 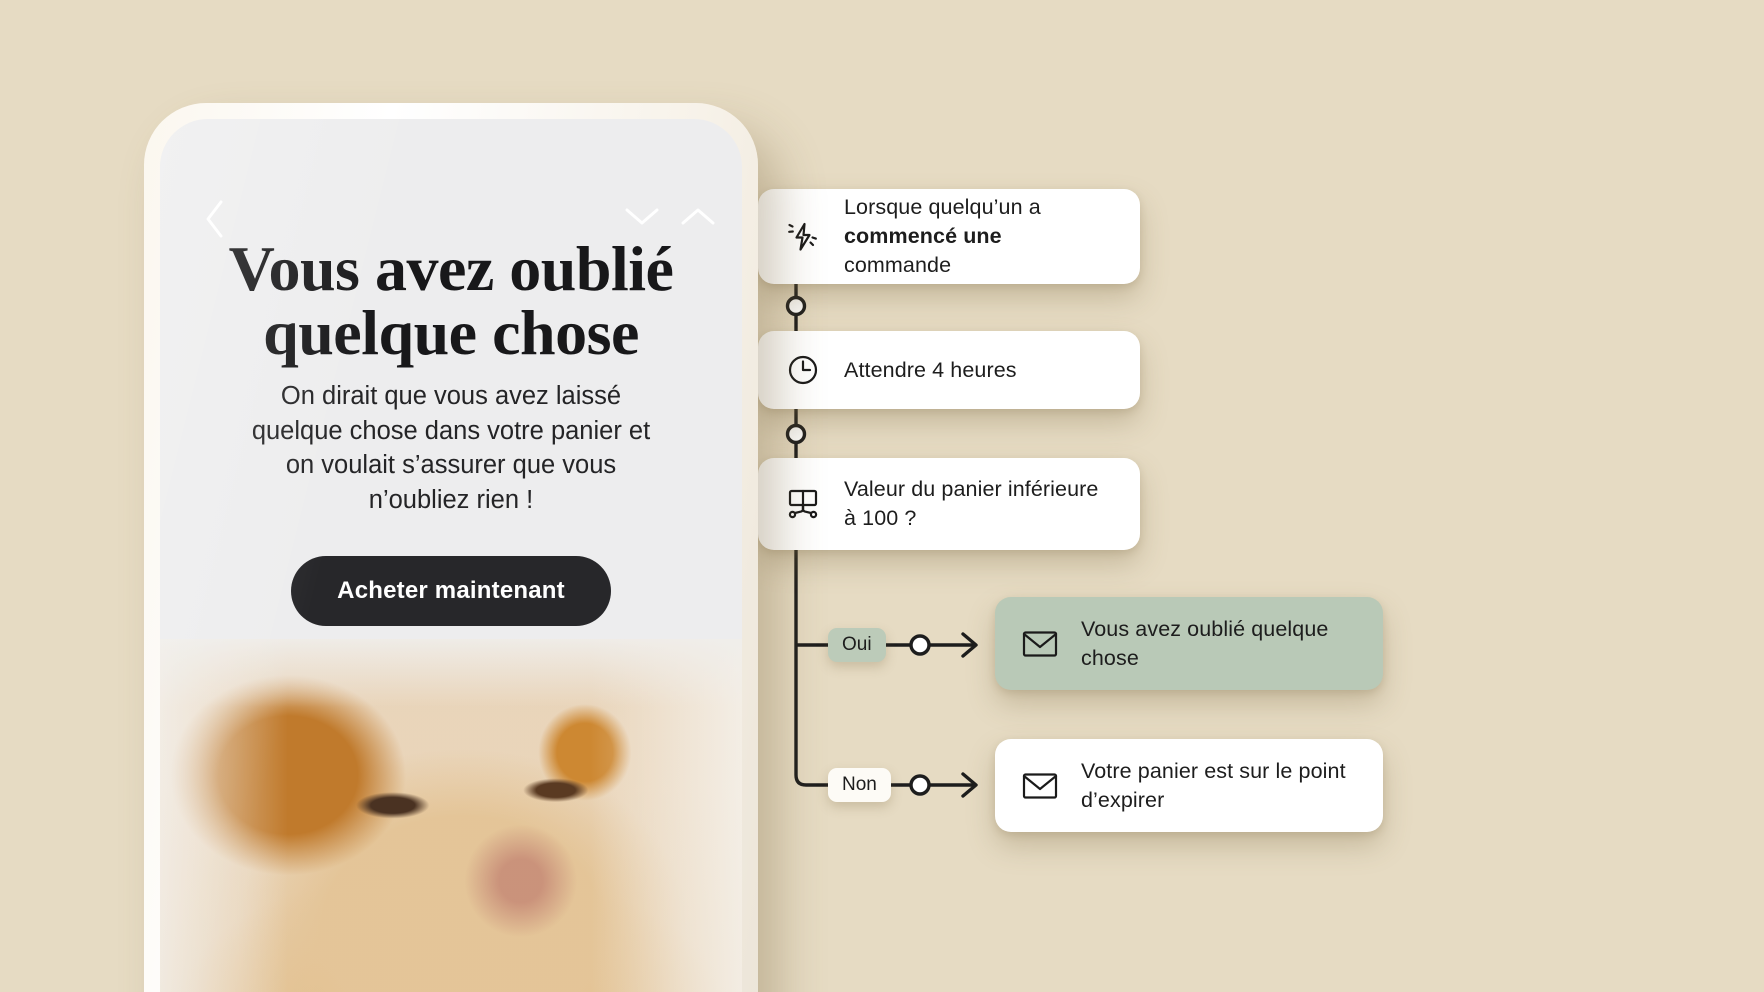 I want to click on promo-title: Vous avez oublié quelque chose, so click(x=451, y=300).